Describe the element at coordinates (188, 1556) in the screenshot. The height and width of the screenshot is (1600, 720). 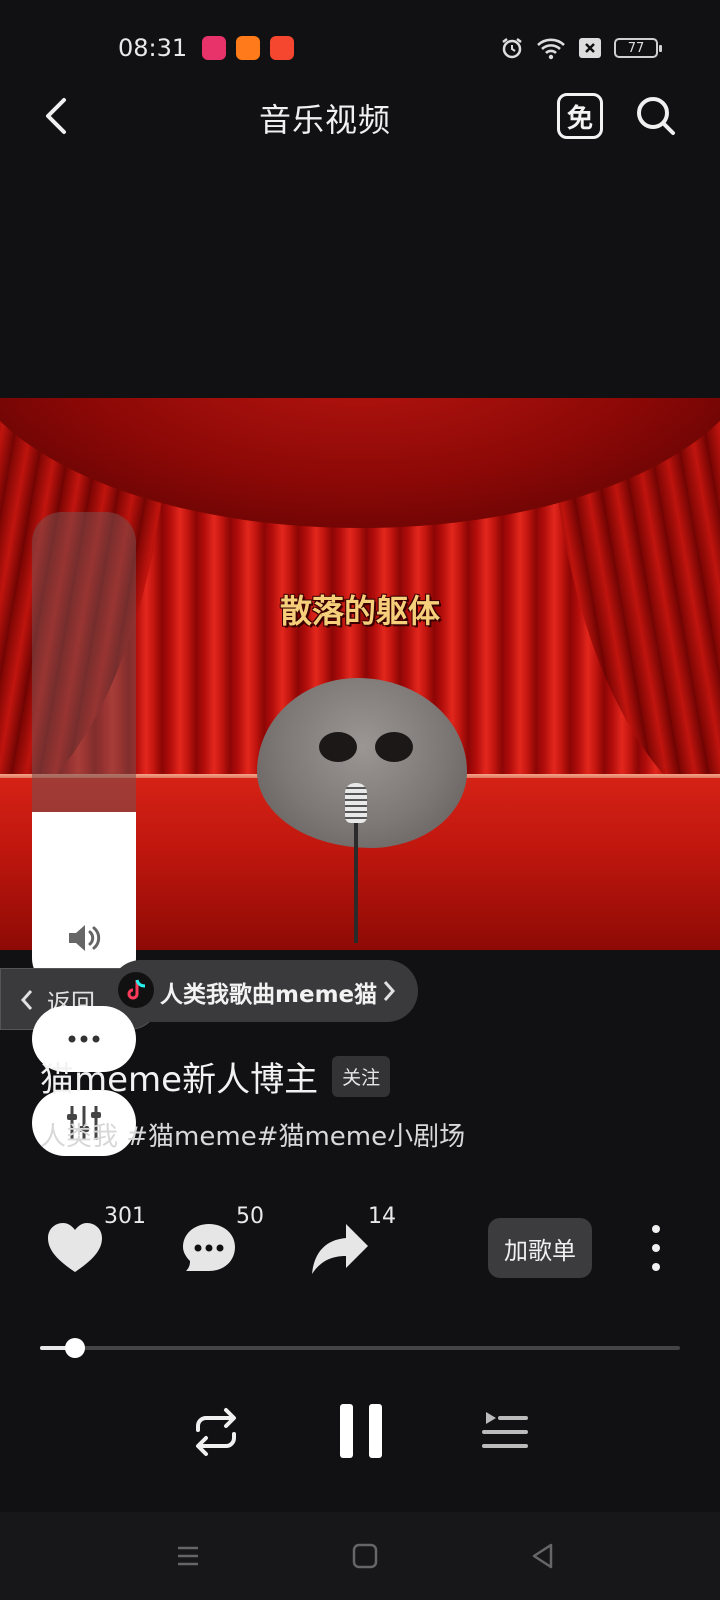
I see `menu-icon` at that location.